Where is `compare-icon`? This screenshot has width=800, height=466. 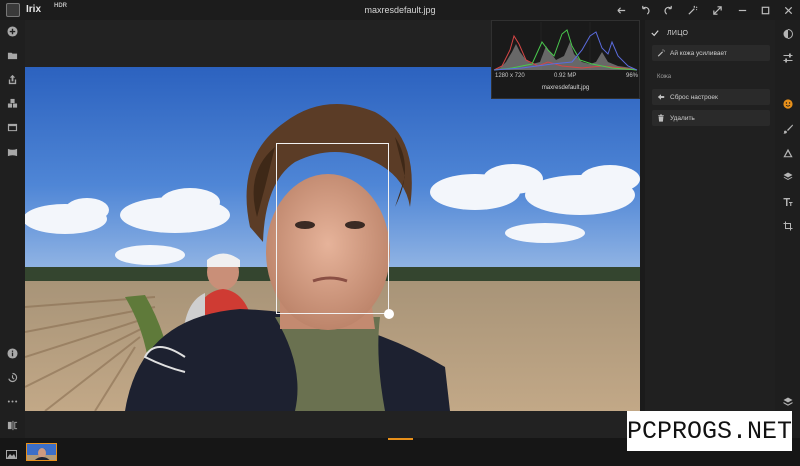
compare-icon is located at coordinates (12, 425).